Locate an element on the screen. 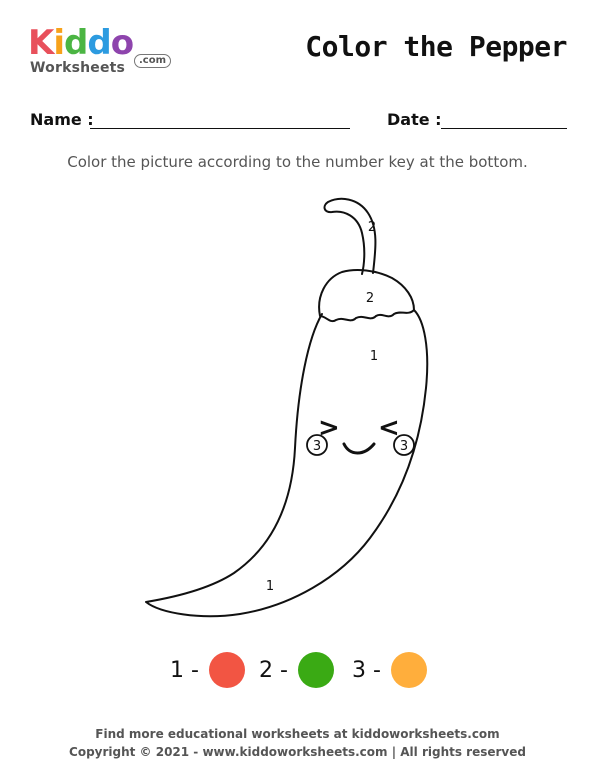 Image resolution: width=595 pixels, height=770 pixels. region-label-stem: 2 is located at coordinates (372, 227).